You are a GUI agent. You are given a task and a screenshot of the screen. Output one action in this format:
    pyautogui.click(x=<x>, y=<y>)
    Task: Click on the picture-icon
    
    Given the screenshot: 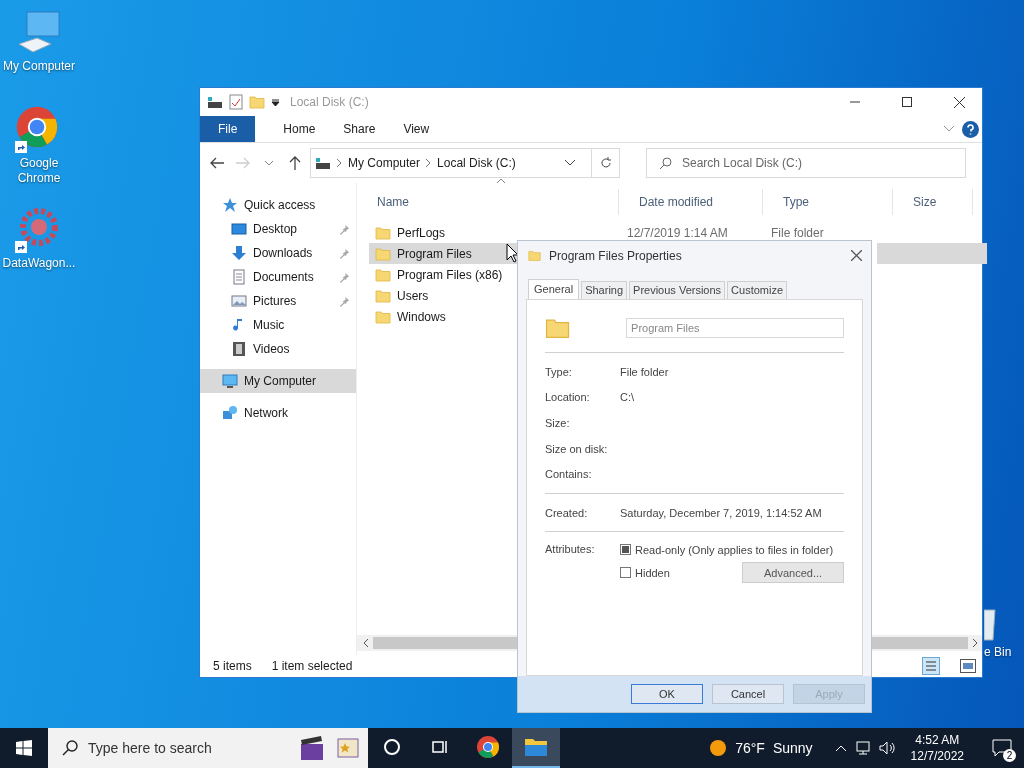 What is the action you would take?
    pyautogui.click(x=239, y=301)
    